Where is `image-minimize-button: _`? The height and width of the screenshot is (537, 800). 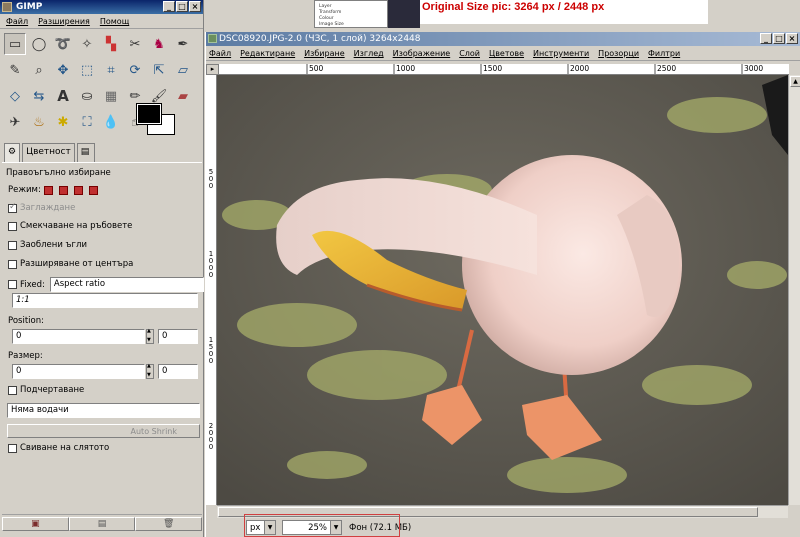 image-minimize-button: _ is located at coordinates (766, 38).